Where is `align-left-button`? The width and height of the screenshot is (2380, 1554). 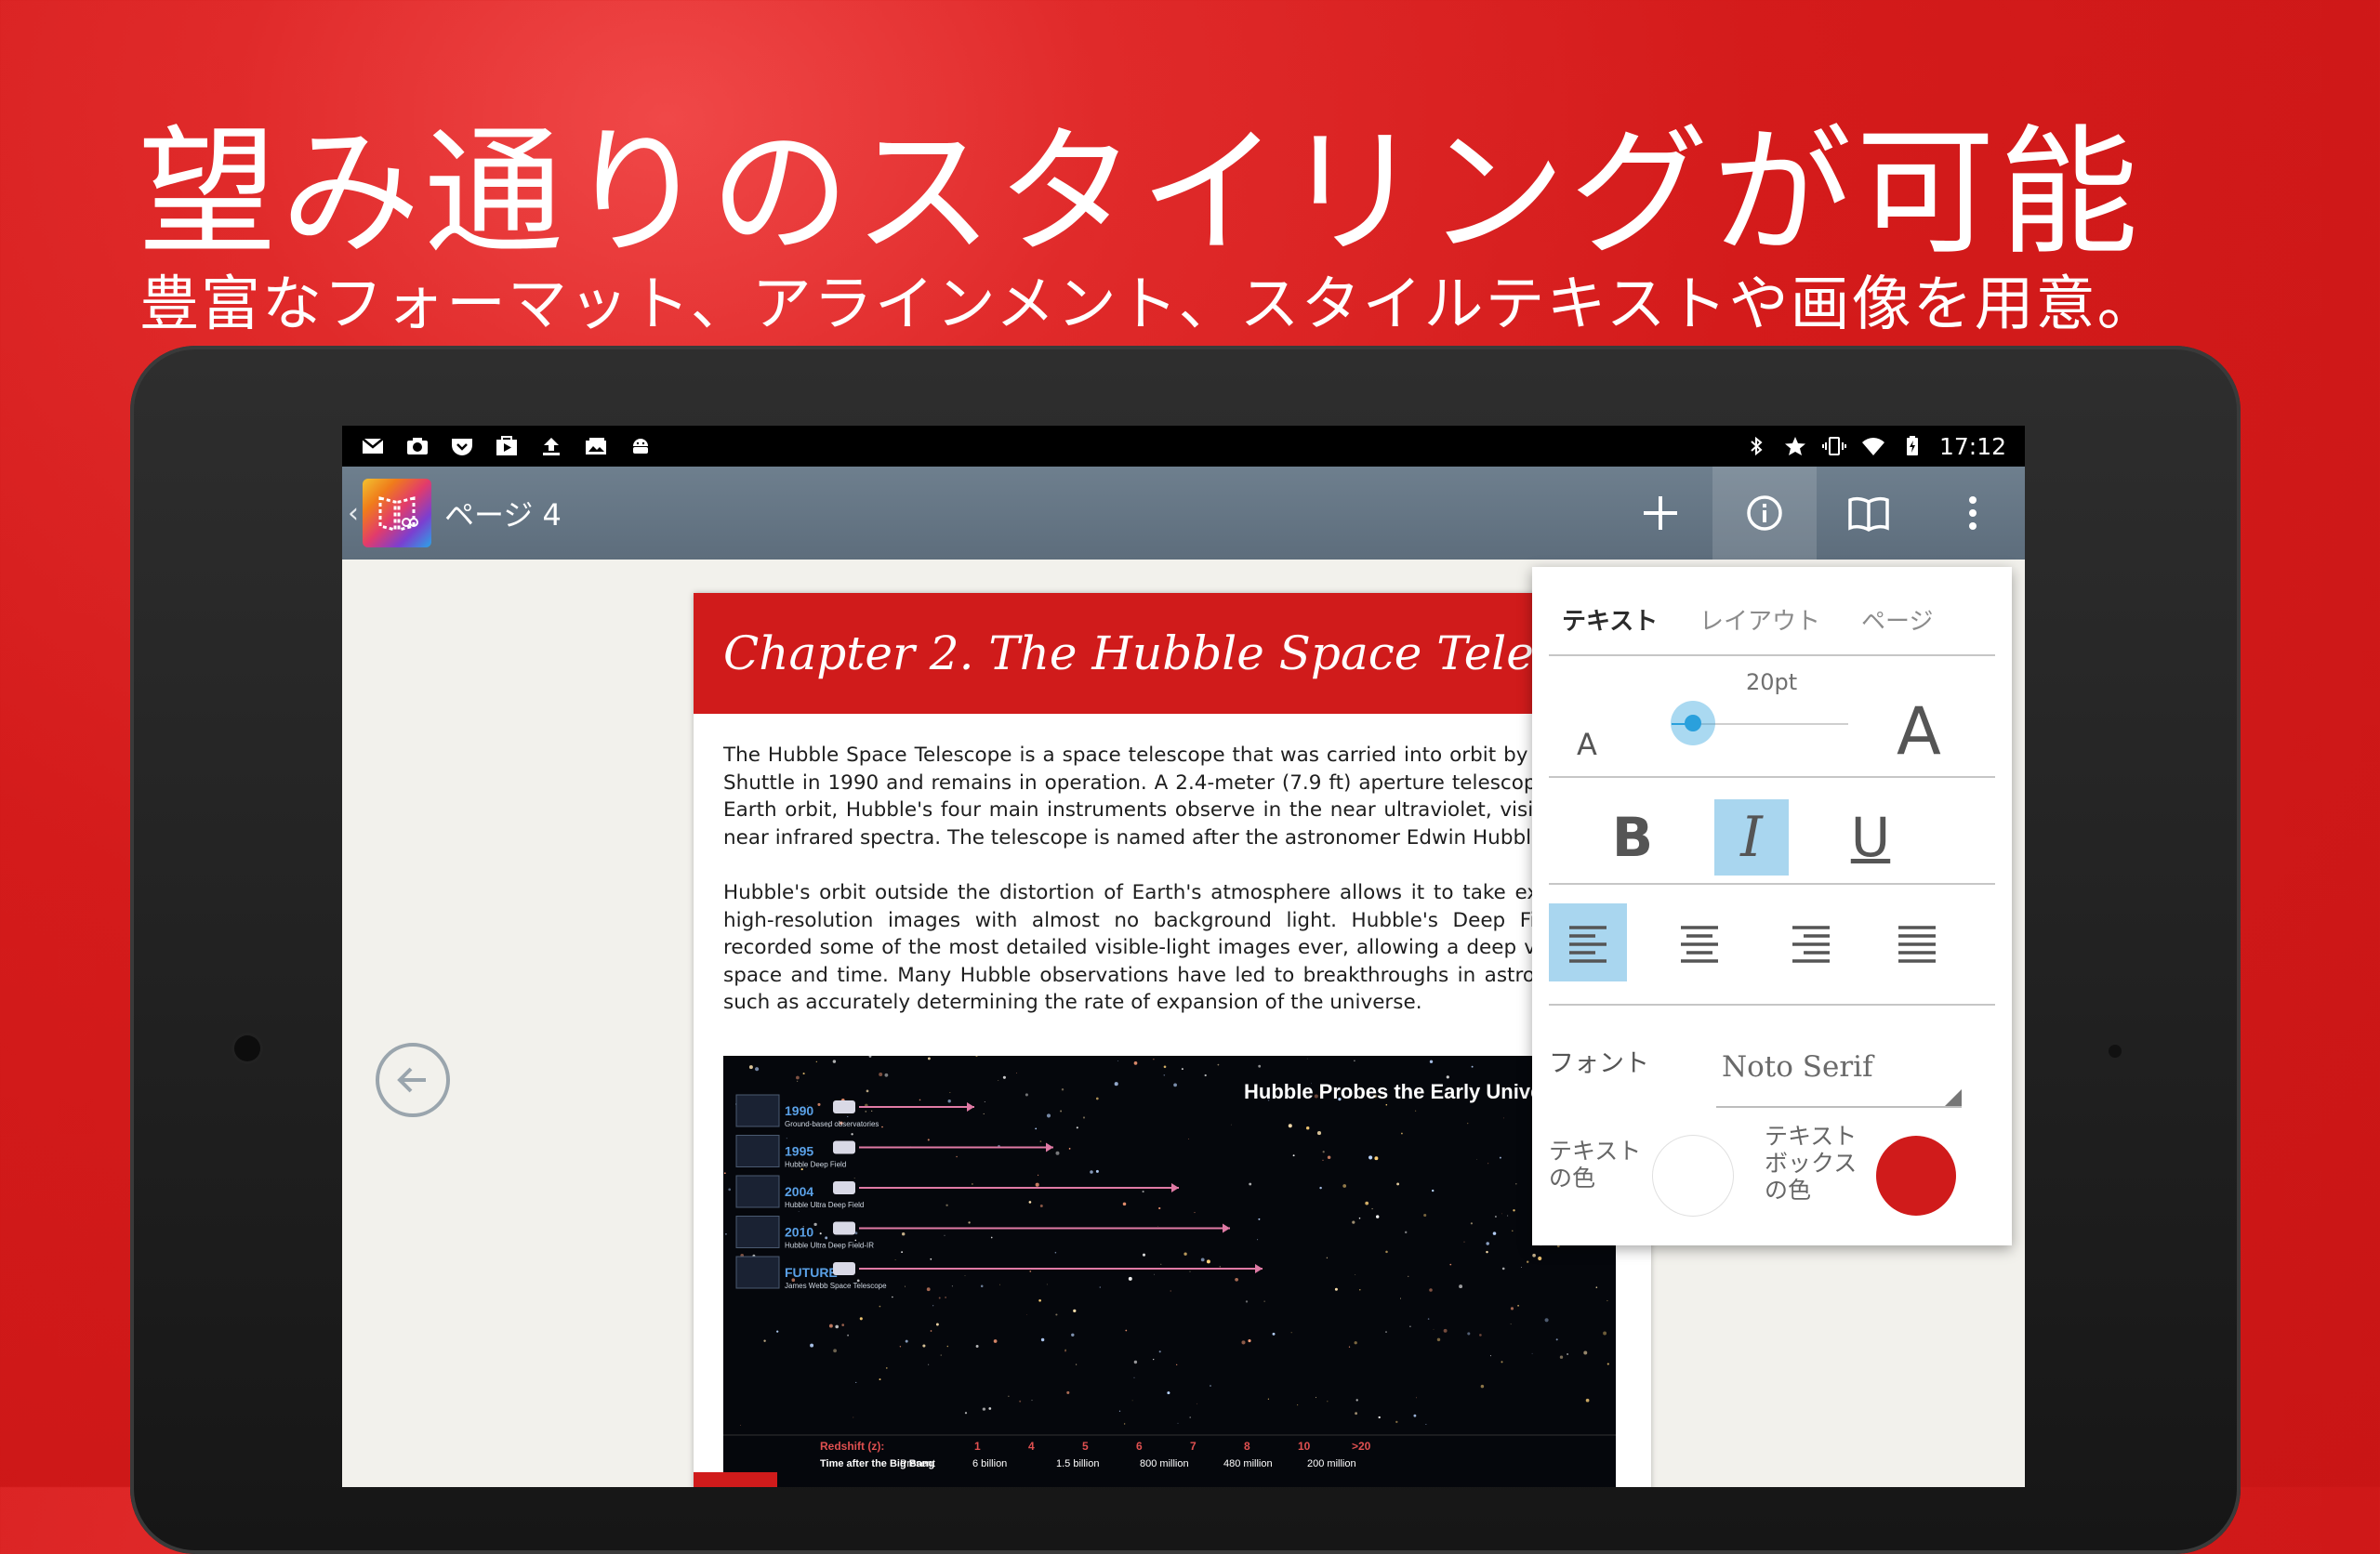 align-left-button is located at coordinates (1588, 942).